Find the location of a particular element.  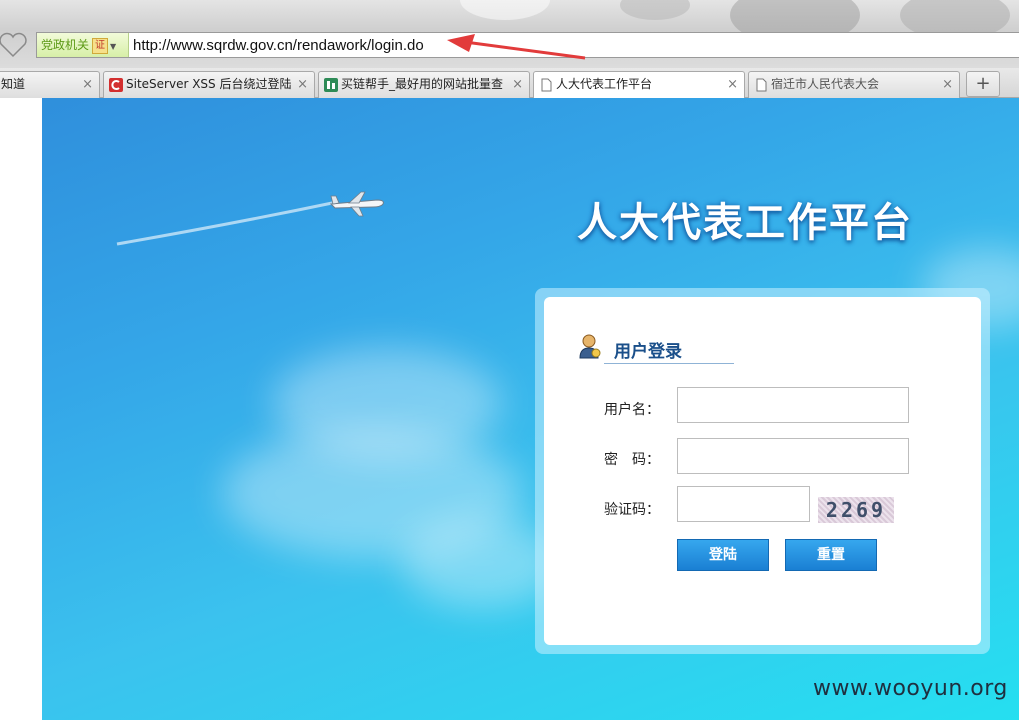

contrail-decoration is located at coordinates (227, 223).